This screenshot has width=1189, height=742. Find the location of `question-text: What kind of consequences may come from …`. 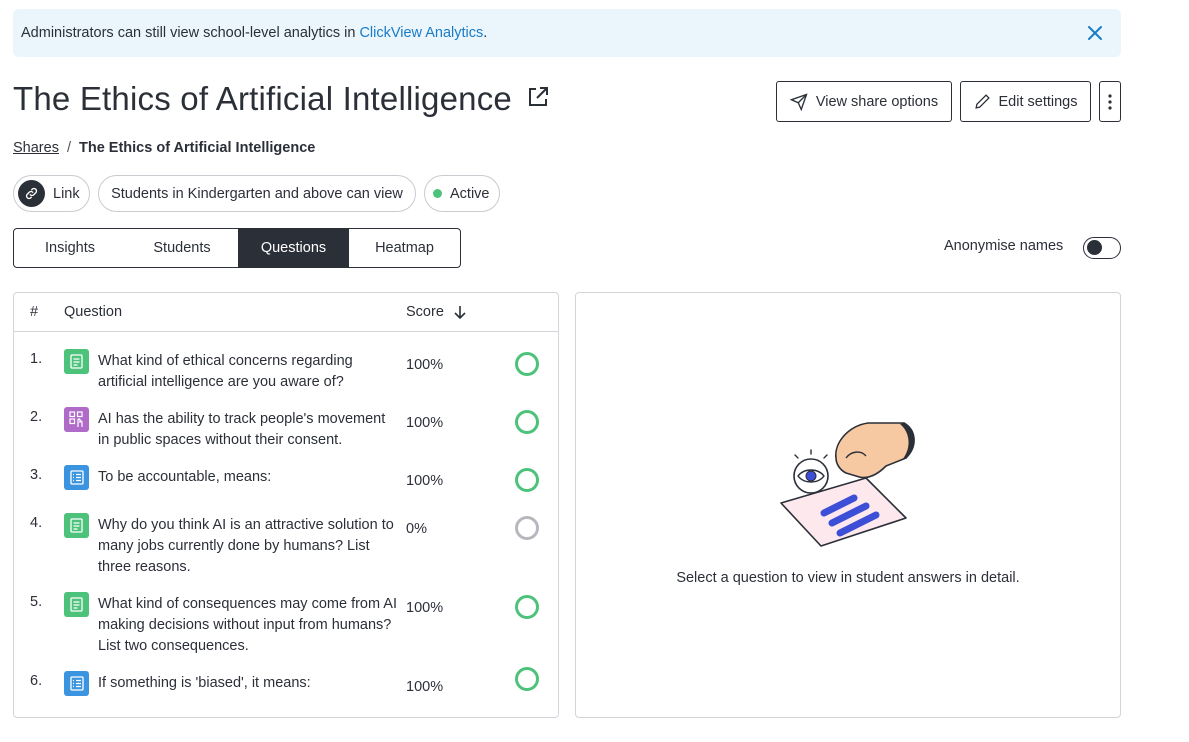

question-text: What kind of consequences may come from … is located at coordinates (247, 625).